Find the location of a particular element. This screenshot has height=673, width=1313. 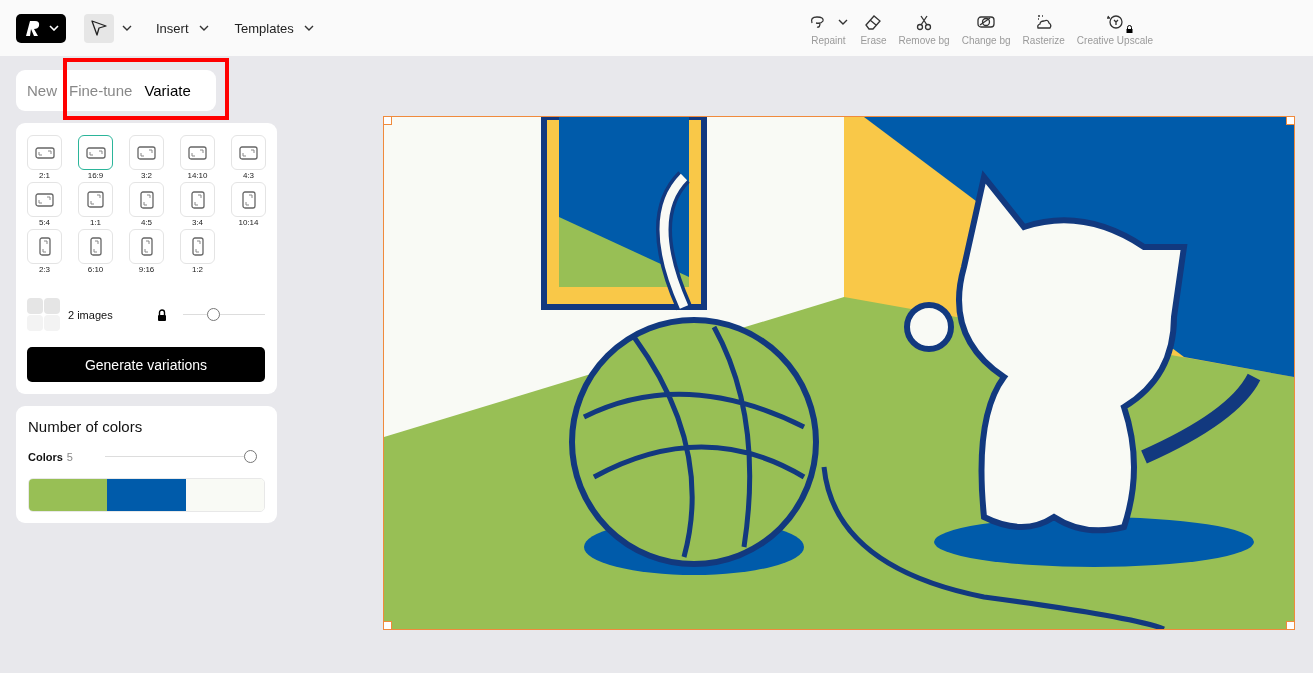

aspect-ratio-label: 1:2 is located at coordinates (197, 269).